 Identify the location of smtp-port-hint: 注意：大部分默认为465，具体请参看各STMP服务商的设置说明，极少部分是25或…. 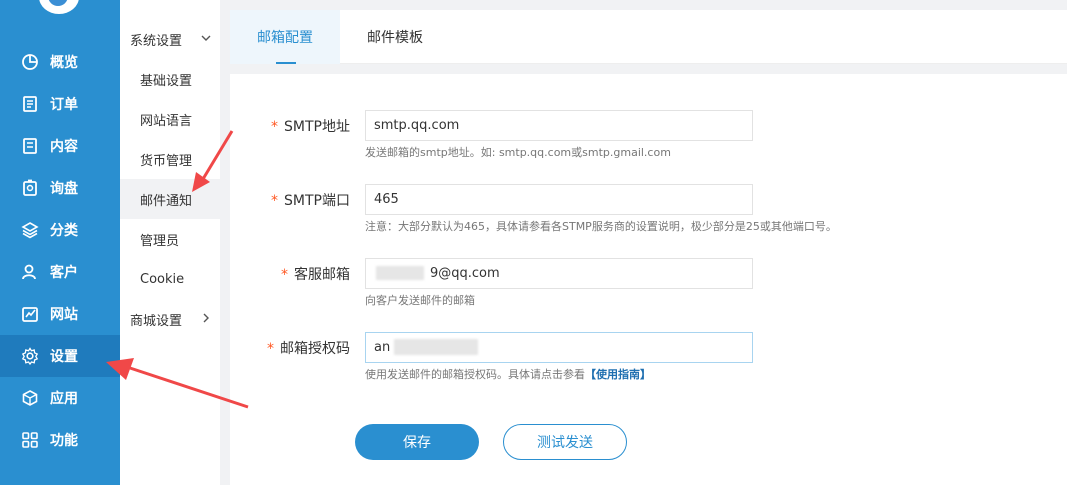
(601, 226).